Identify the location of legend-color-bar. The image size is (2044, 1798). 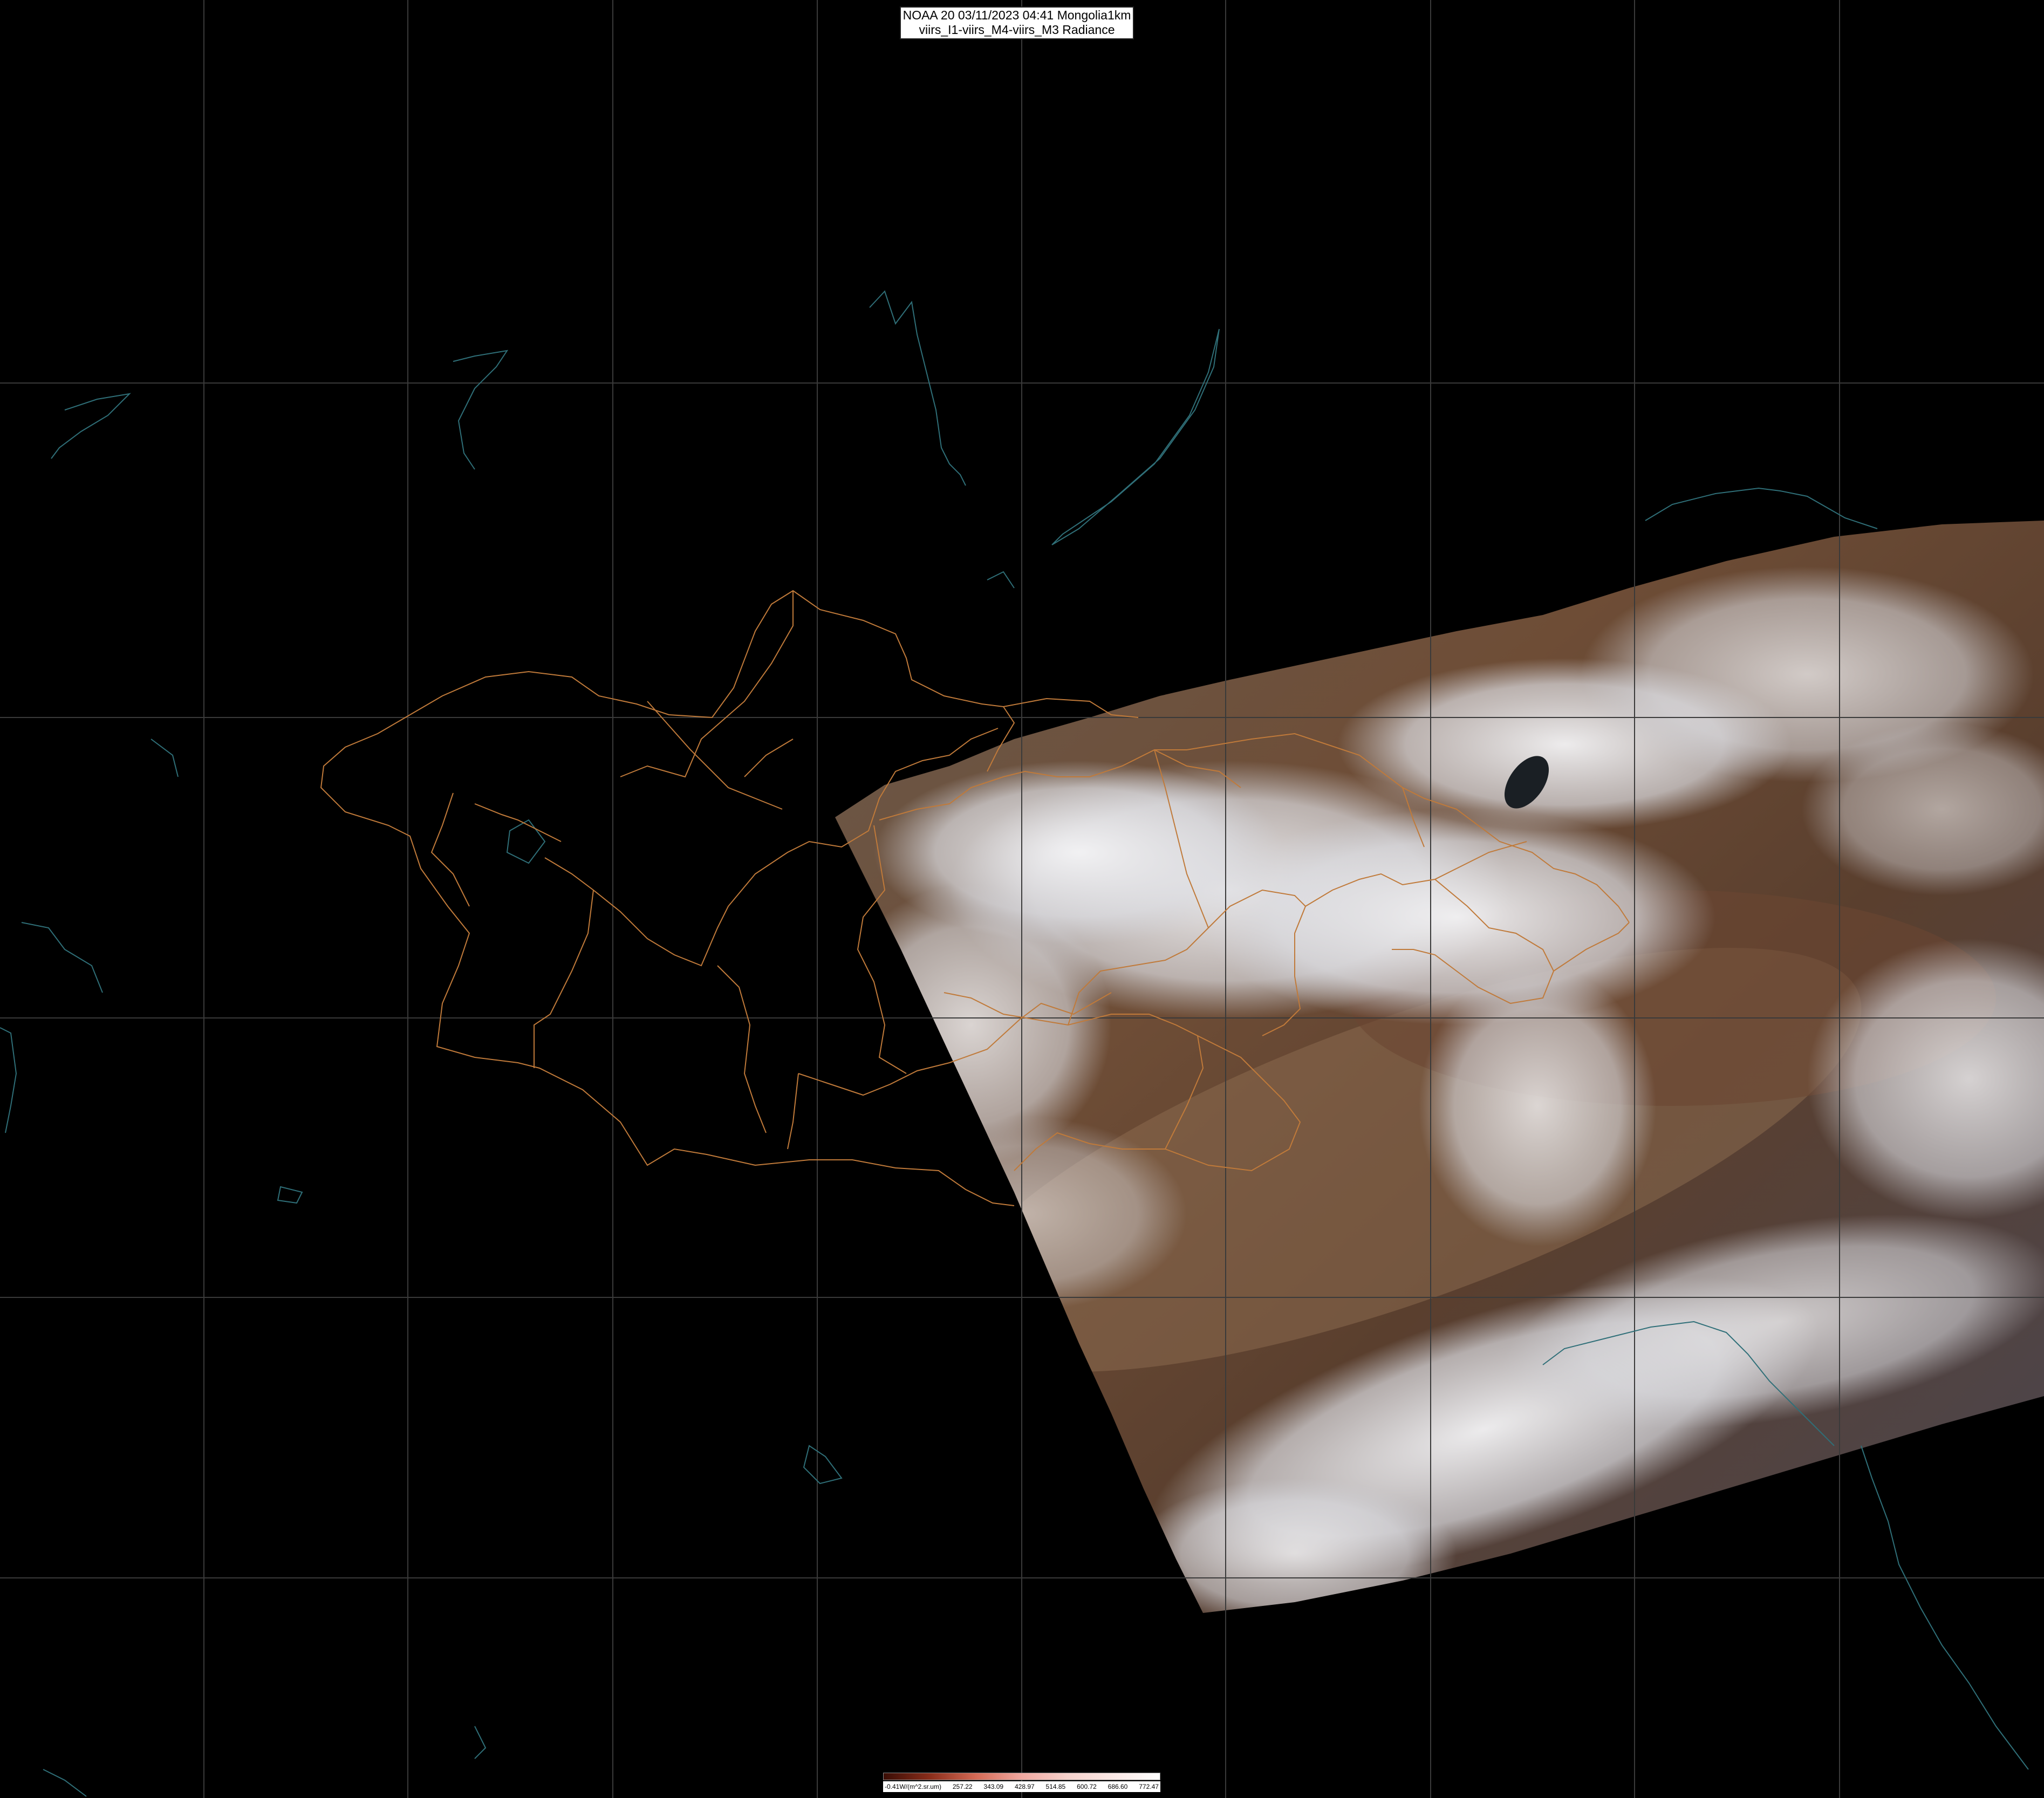
(1021, 1776).